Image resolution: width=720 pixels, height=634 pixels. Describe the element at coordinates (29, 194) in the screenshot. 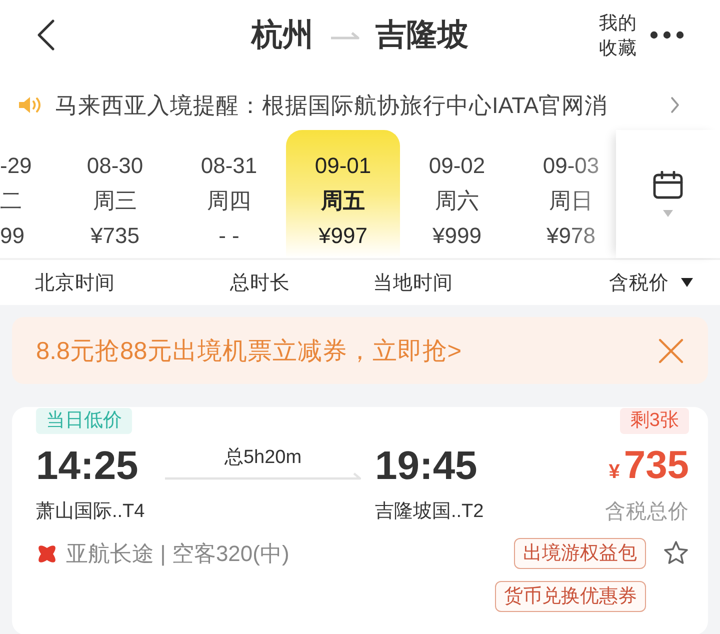

I see `date-tab: -29 二 99` at that location.